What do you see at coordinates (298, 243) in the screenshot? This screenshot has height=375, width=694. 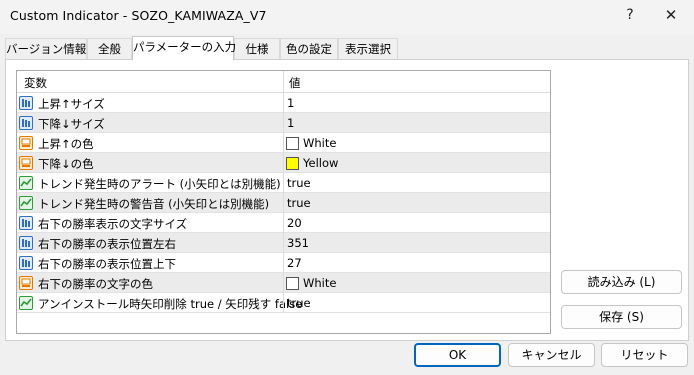 I see `parameter-value: 351` at bounding box center [298, 243].